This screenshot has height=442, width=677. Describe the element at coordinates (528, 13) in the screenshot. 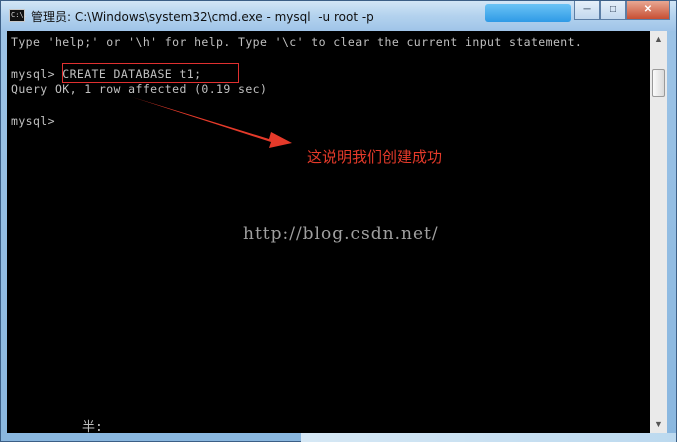

I see `title-bar-ad` at that location.